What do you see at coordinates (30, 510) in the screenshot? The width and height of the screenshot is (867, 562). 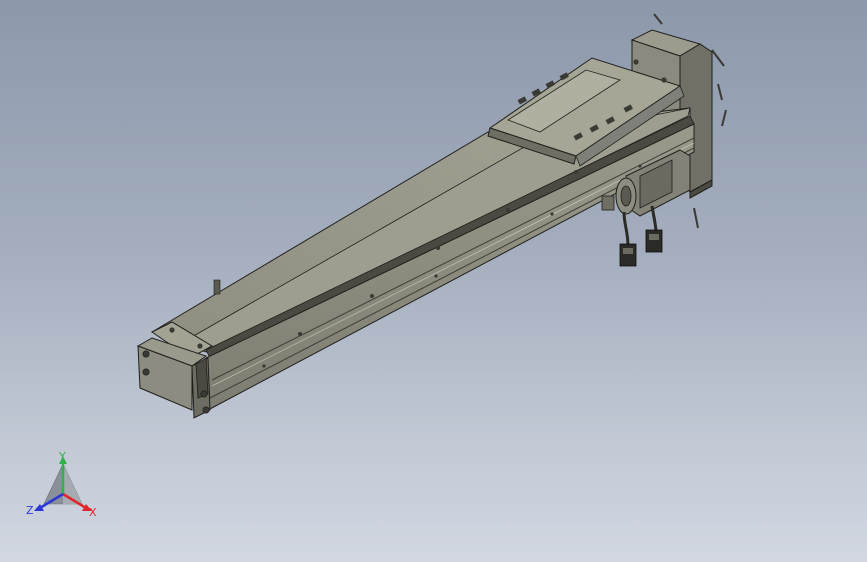 I see `z-axis-label: Z` at bounding box center [30, 510].